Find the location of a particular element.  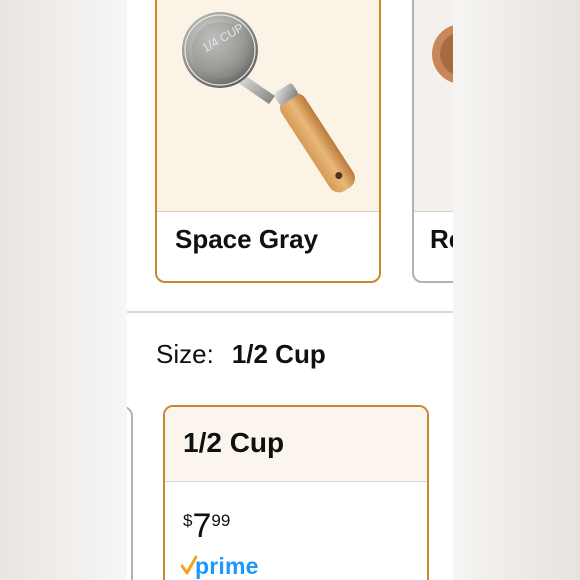

size-option-previous is located at coordinates (130, 493).